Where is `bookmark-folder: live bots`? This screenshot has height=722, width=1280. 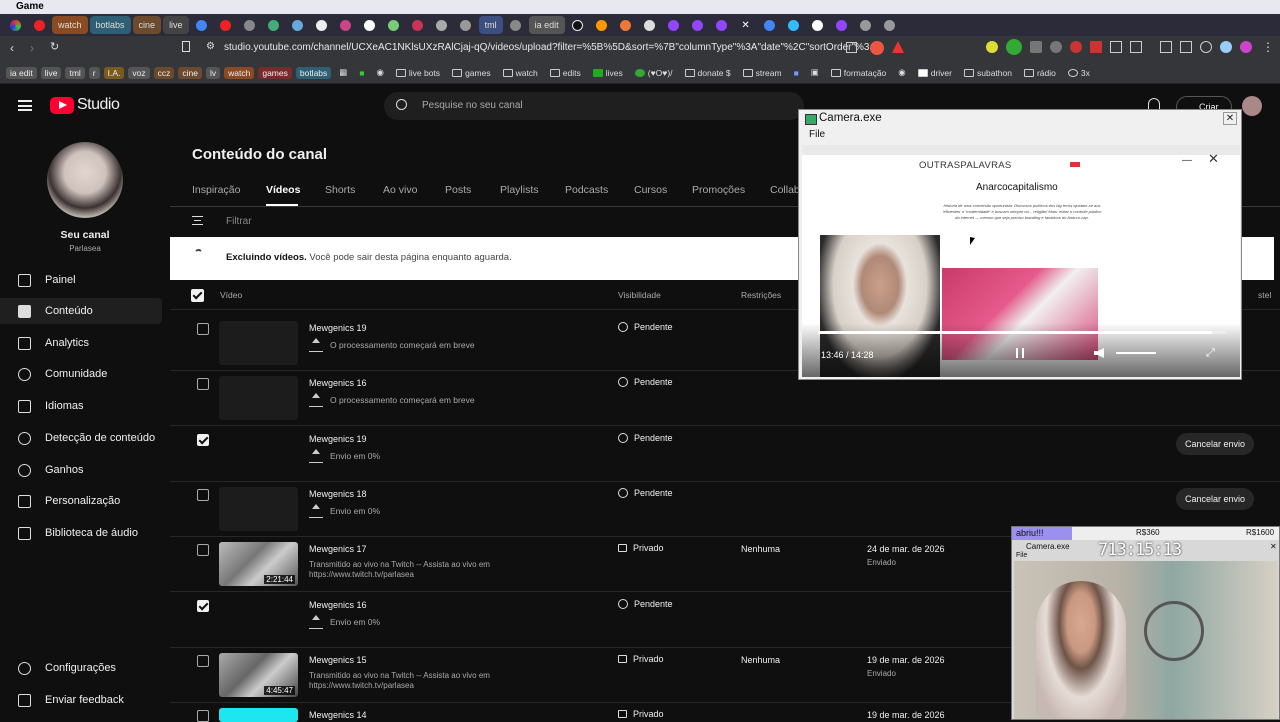 bookmark-folder: live bots is located at coordinates (418, 73).